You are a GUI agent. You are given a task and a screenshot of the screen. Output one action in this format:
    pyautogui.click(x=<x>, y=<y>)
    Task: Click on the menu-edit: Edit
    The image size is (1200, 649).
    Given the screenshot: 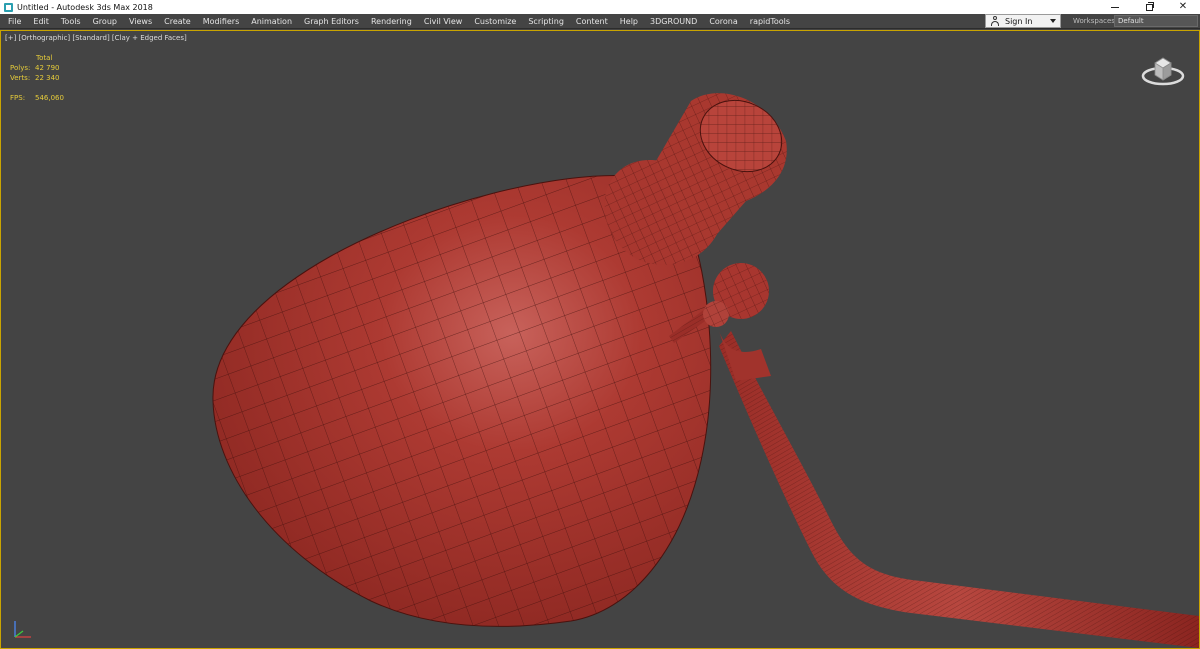 What is the action you would take?
    pyautogui.click(x=41, y=21)
    